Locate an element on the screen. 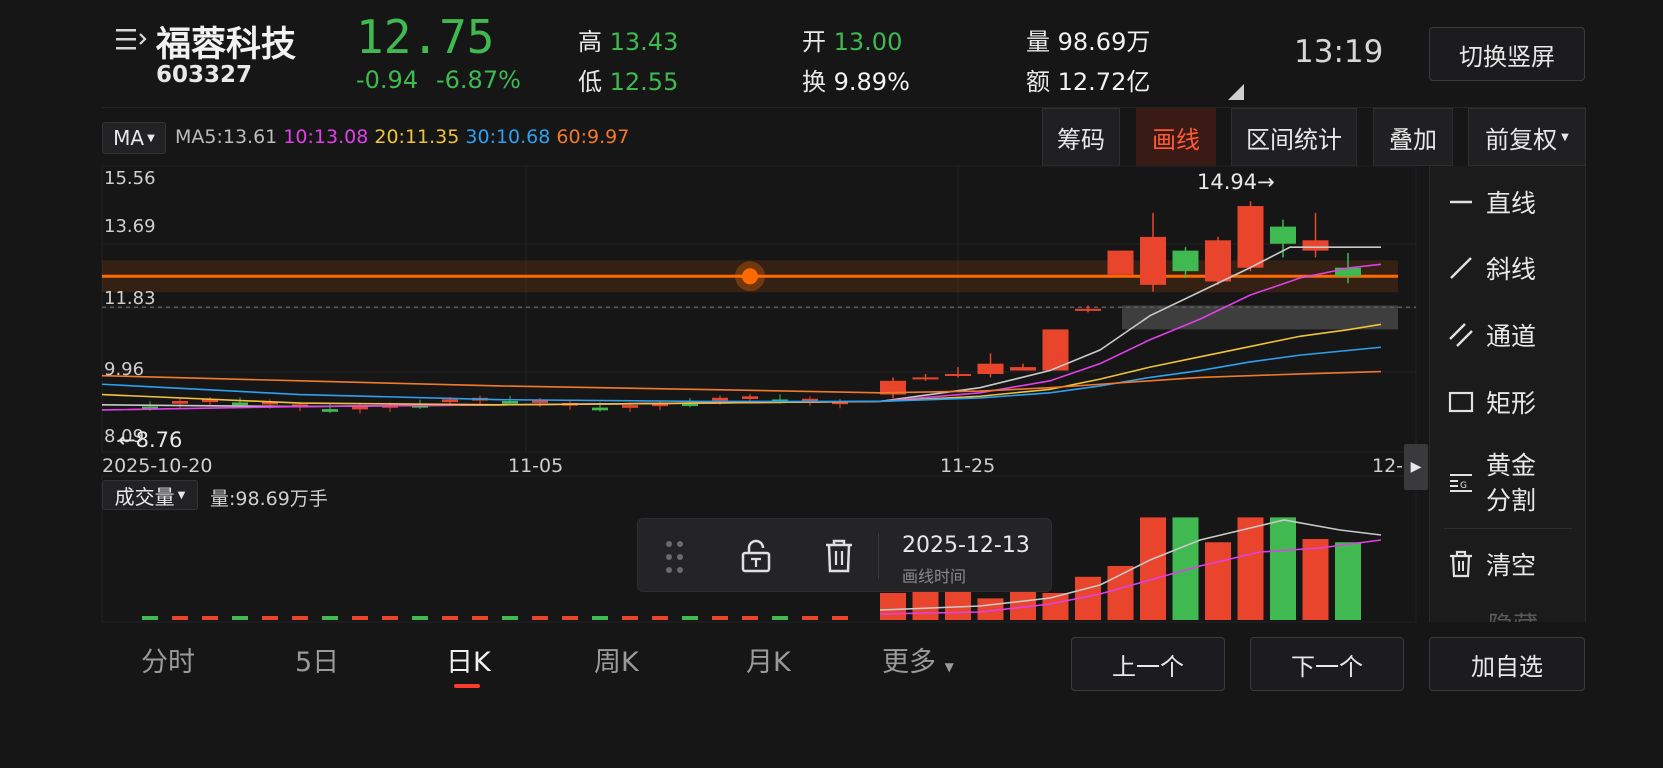  max-price-marker: 14.94→ is located at coordinates (1236, 182).